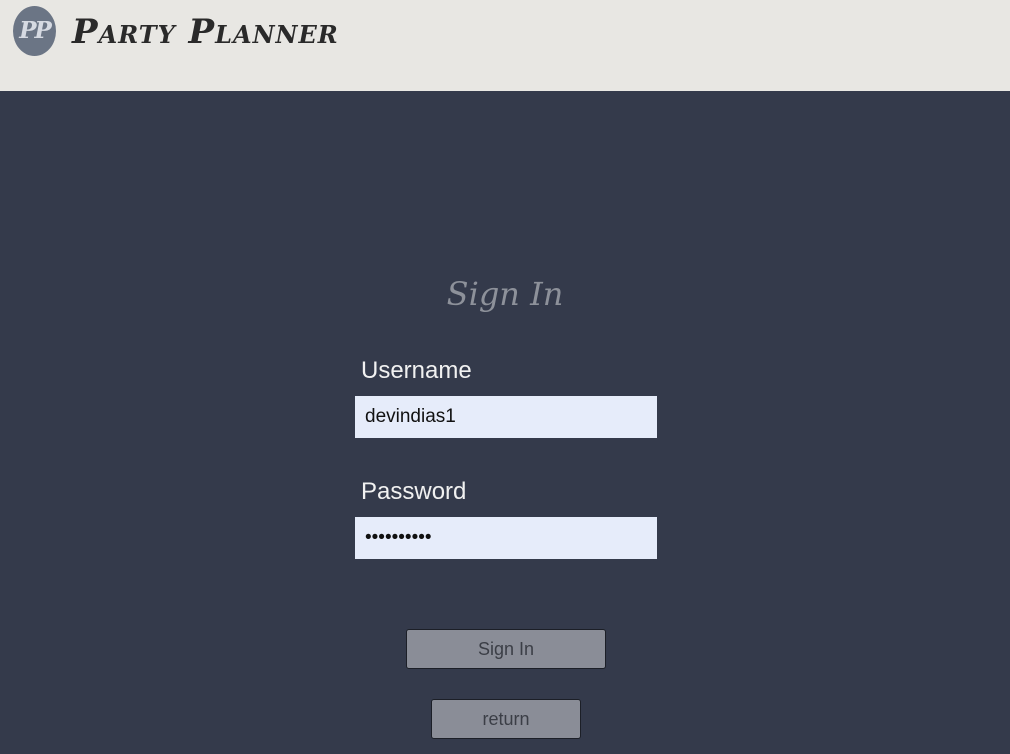  Describe the element at coordinates (506, 538) in the screenshot. I see `password-input` at that location.